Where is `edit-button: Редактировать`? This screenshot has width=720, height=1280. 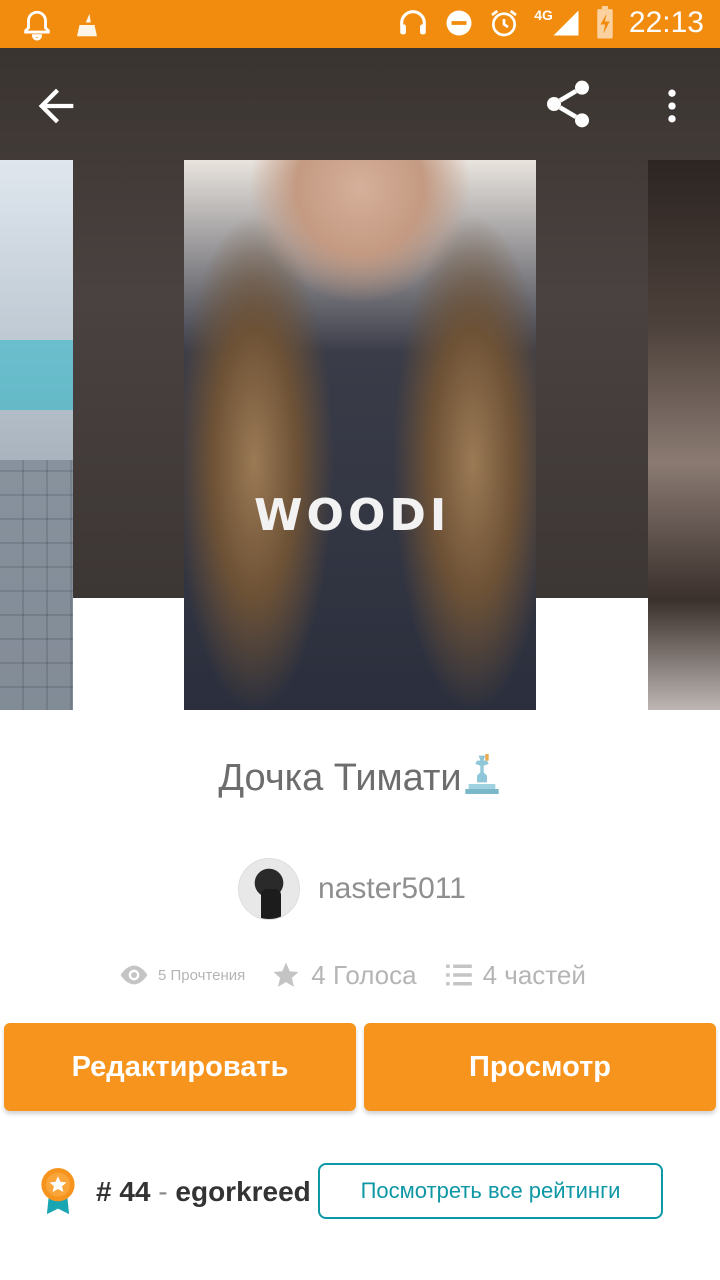
edit-button: Редактировать is located at coordinates (180, 1067).